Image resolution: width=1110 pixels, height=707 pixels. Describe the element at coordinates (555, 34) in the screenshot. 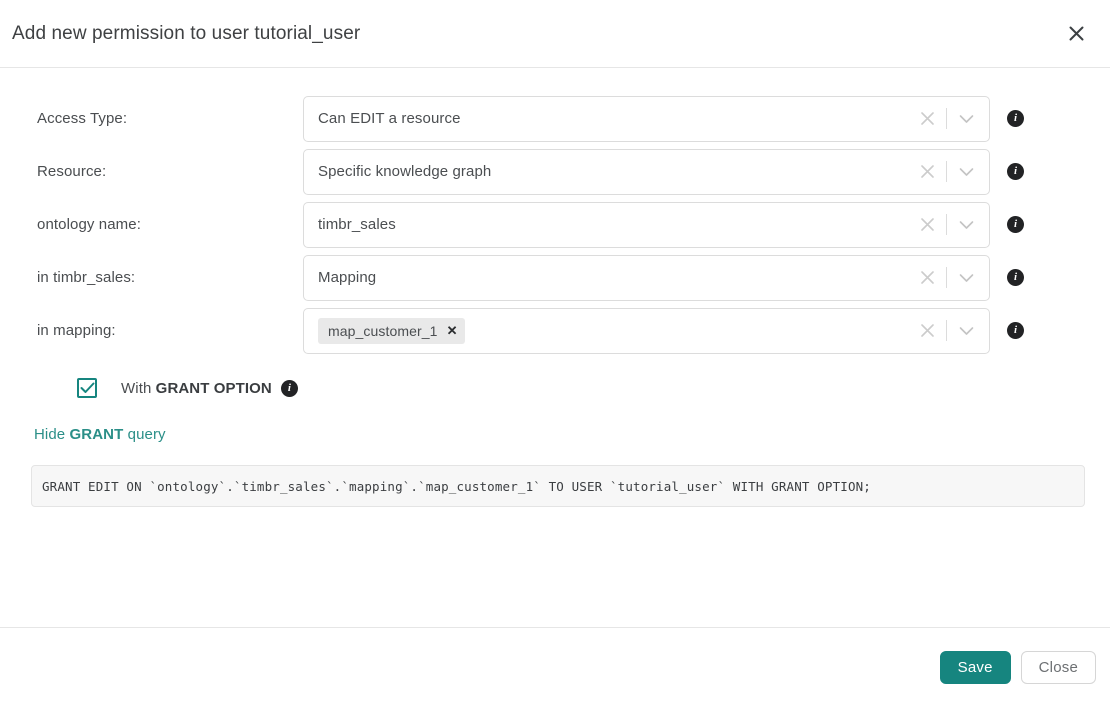

I see `dialog-header: Add new permission to user tutorial_user` at that location.